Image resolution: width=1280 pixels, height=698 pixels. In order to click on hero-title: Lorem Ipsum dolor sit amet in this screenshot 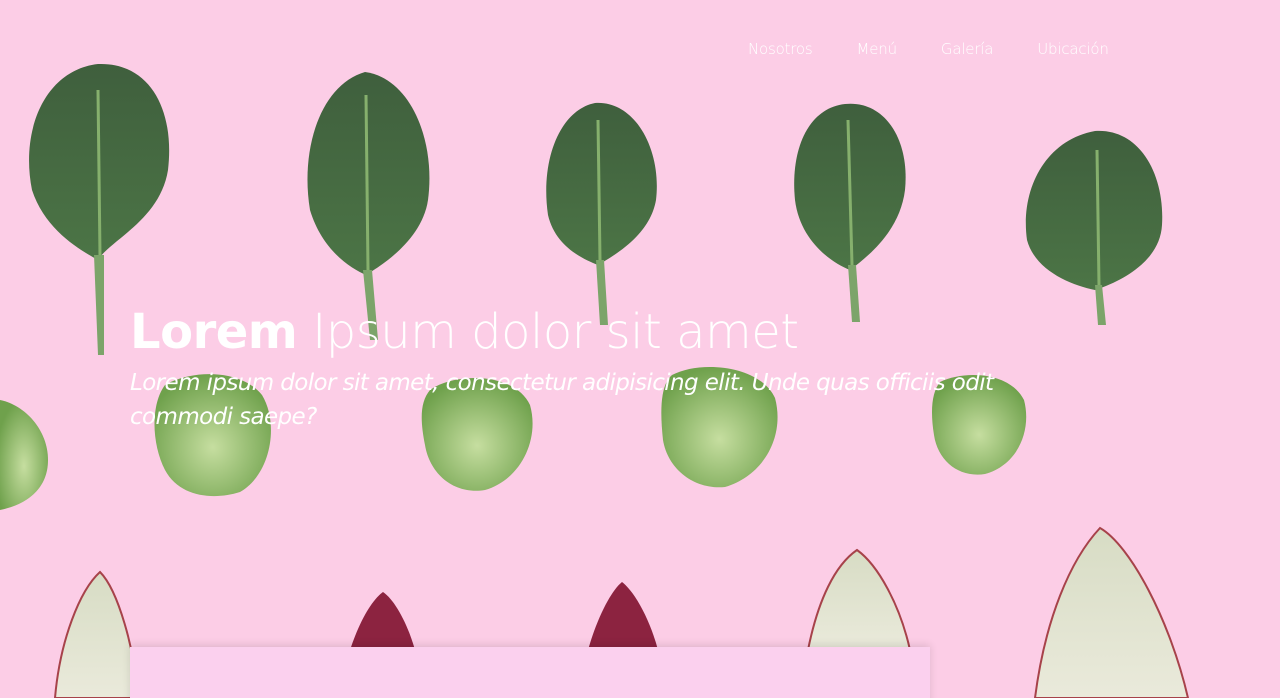, I will do `click(464, 332)`.